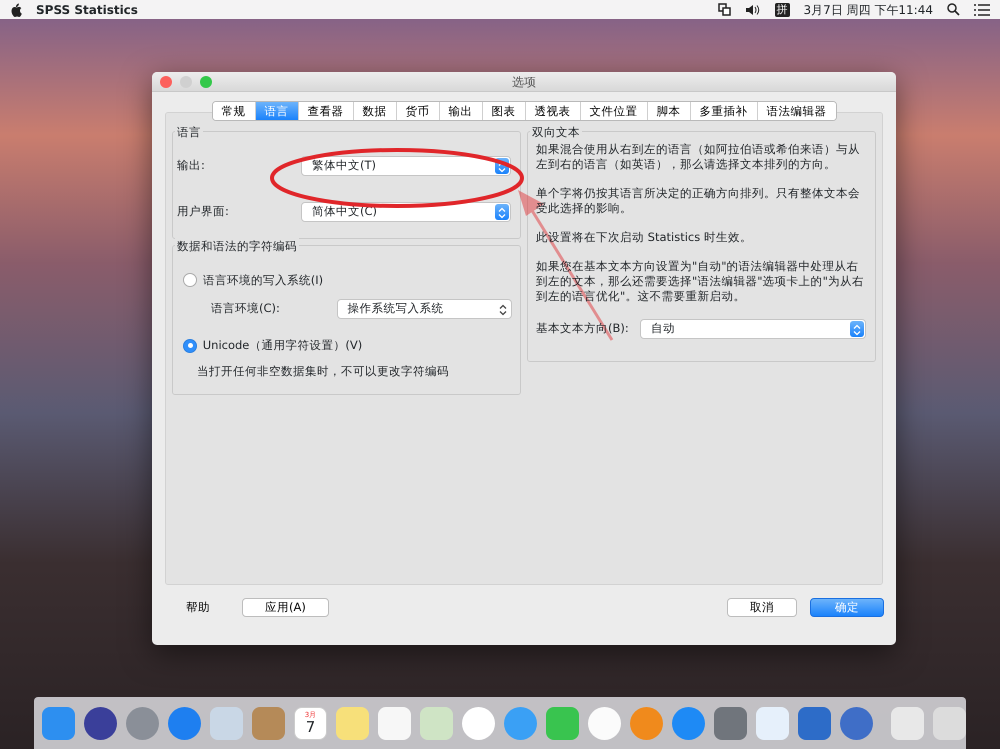 The image size is (1000, 749). What do you see at coordinates (583, 329) in the screenshot?
I see `field-label: 基本文本方向(B):` at bounding box center [583, 329].